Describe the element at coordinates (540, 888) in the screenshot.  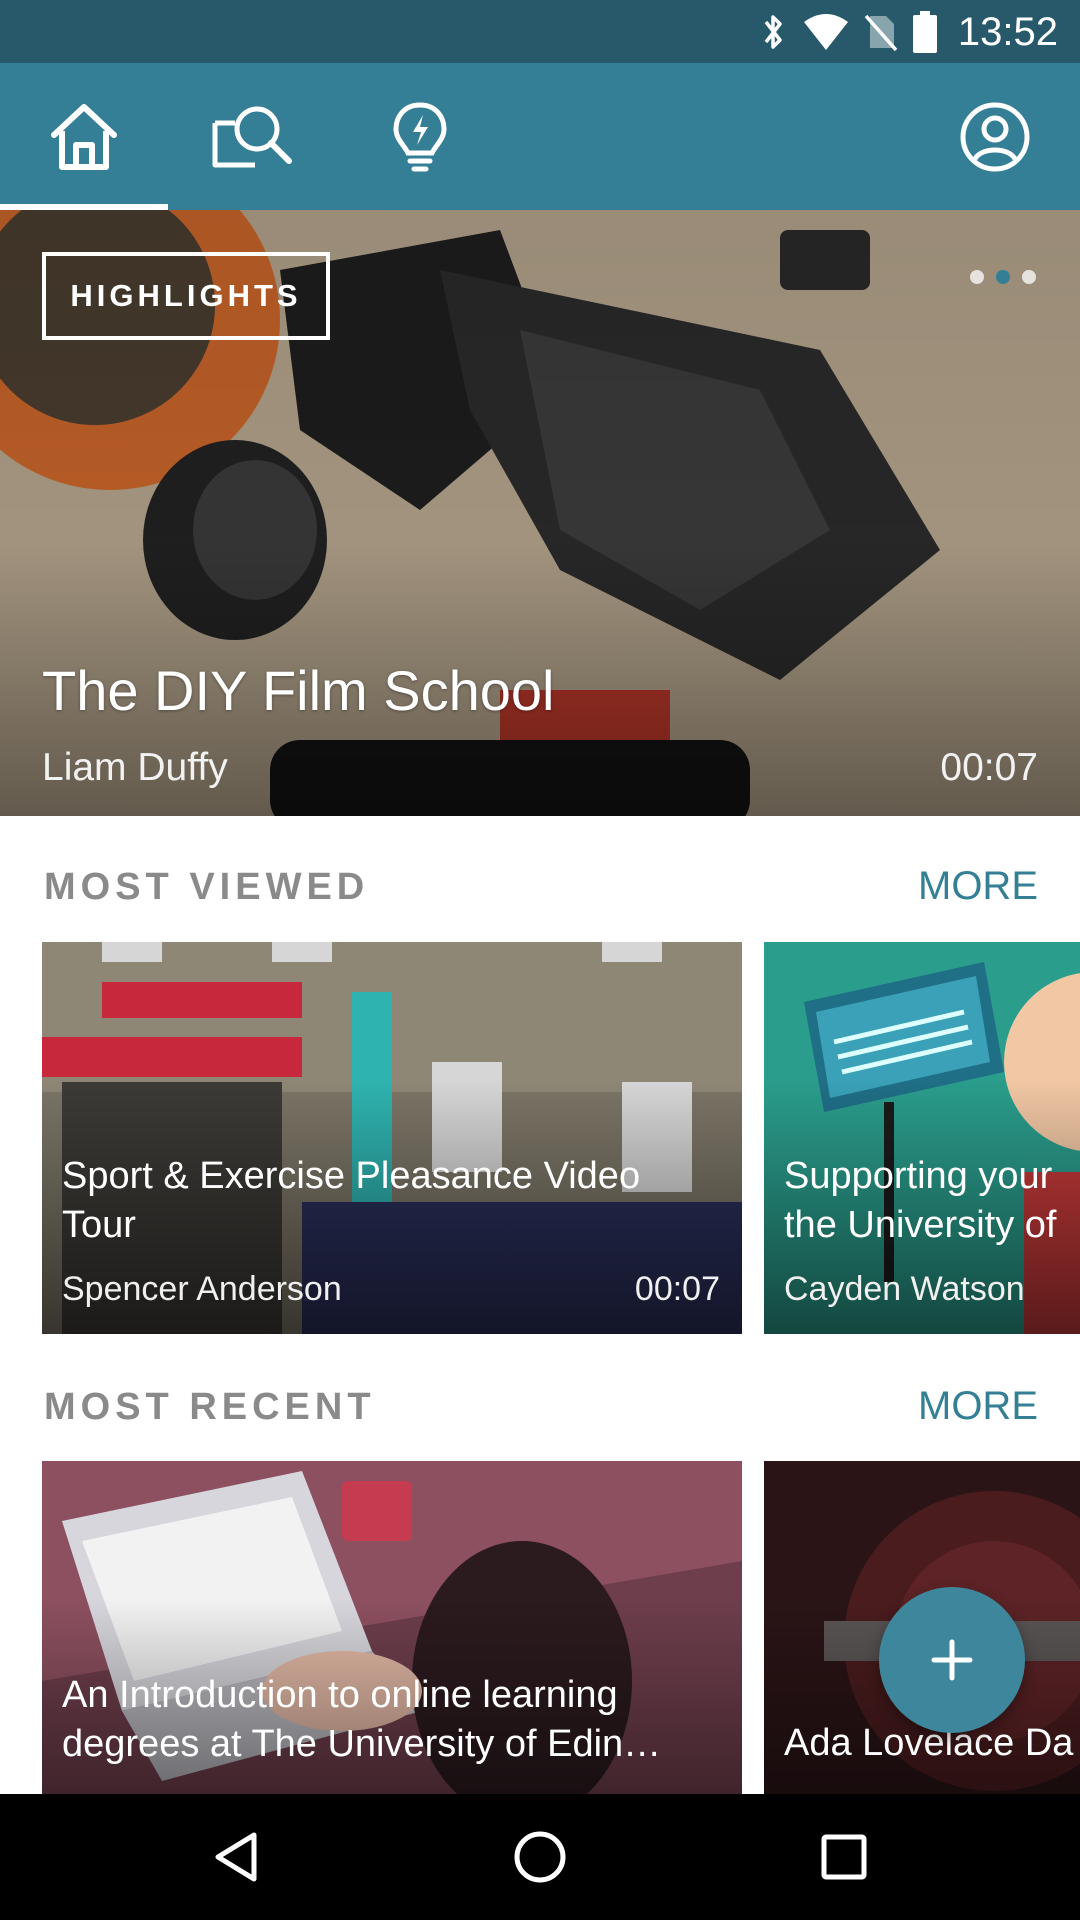
I see `most-viewed-header: MOST VIEWED MORE` at that location.